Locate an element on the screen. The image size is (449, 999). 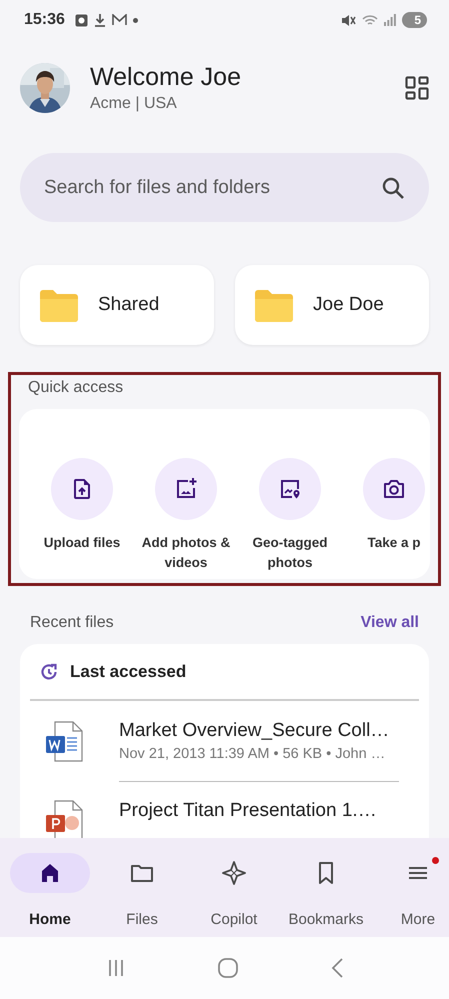
signal-icon is located at coordinates (390, 20).